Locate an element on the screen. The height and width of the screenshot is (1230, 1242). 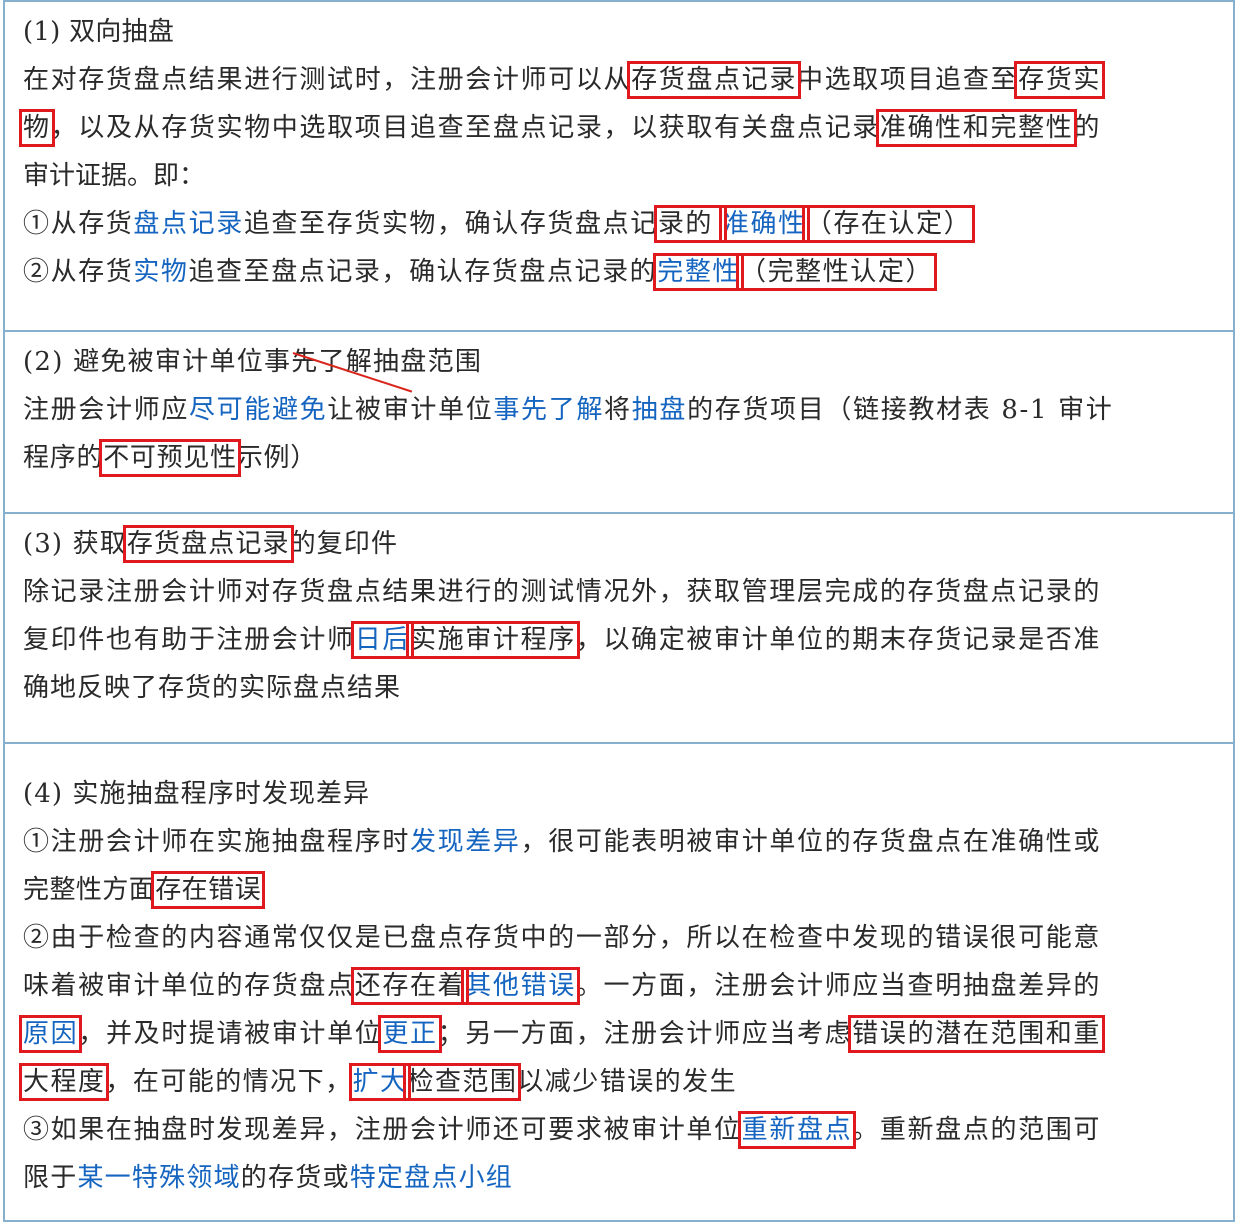
text-line: 除记录注册会计师对存货盘点结果进行的测试情况外，获取管理层完成的存货盘点记录的 is located at coordinates (628, 592).